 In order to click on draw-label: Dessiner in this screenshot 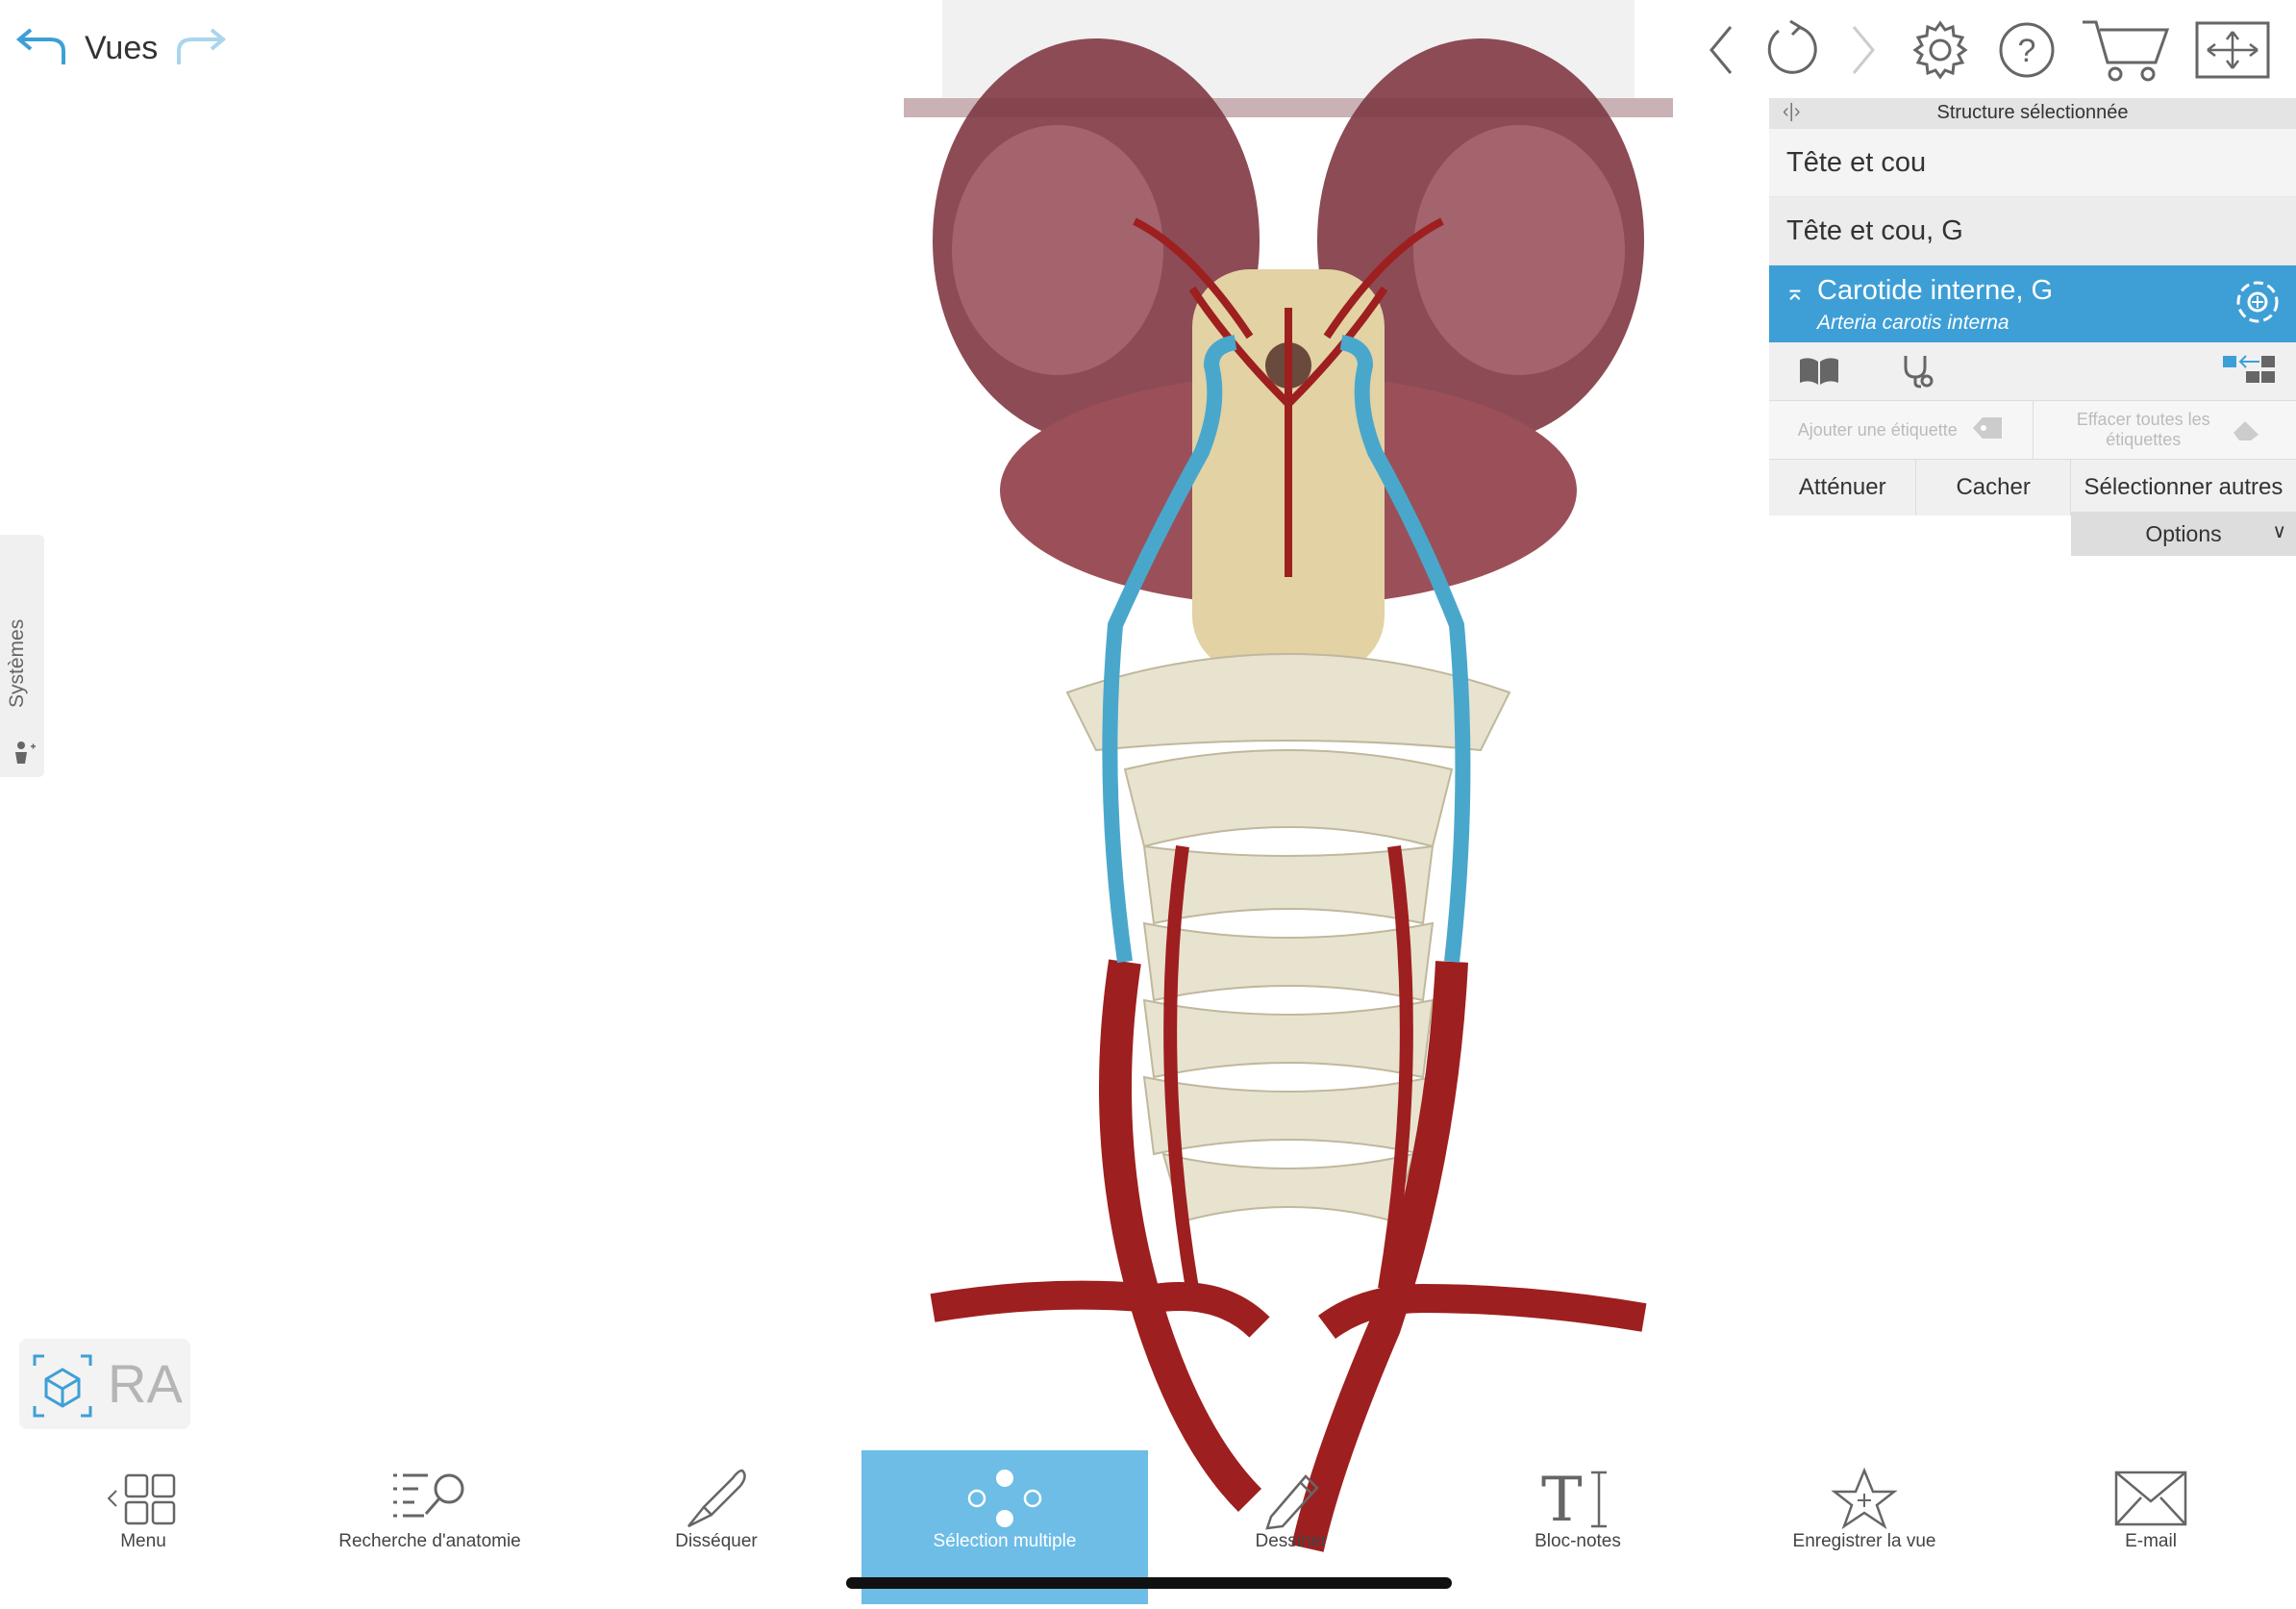, I will do `click(1291, 1541)`.